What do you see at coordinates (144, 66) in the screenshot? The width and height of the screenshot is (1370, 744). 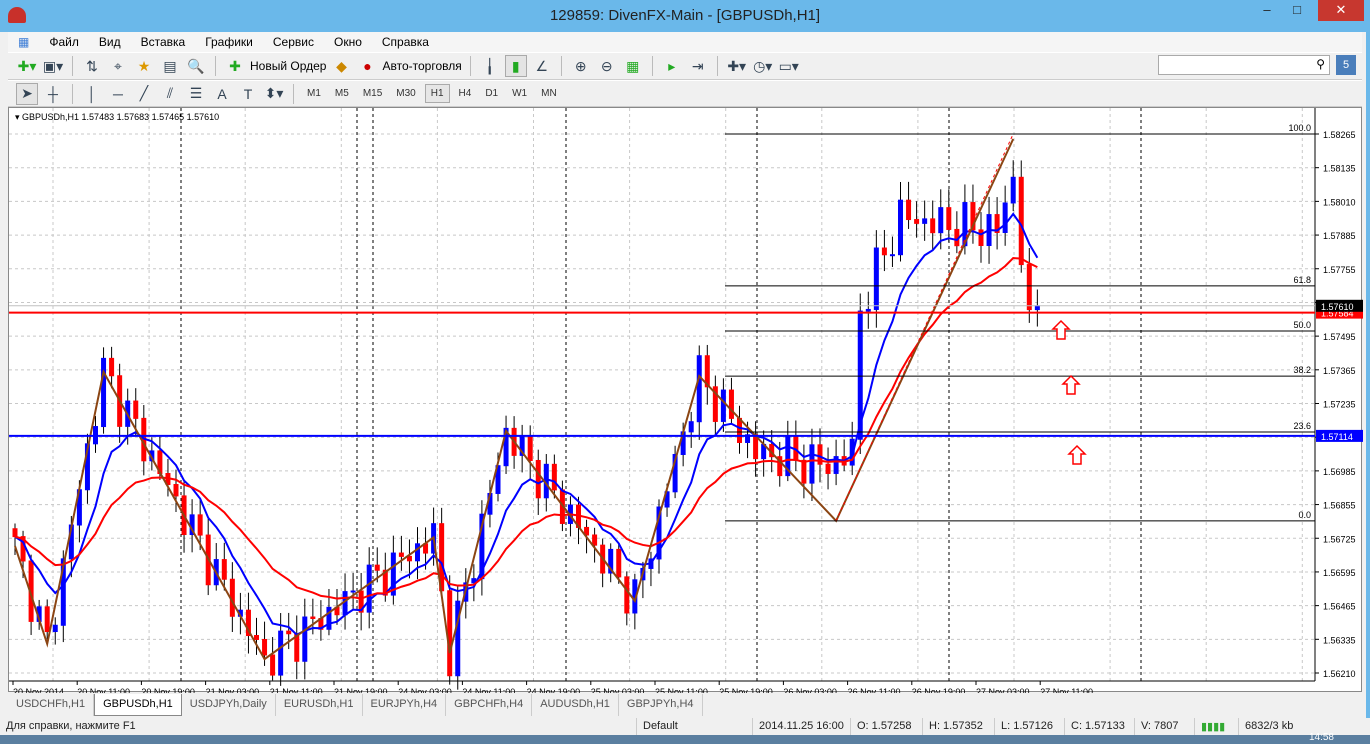 I see `navigator-icon: ★` at bounding box center [144, 66].